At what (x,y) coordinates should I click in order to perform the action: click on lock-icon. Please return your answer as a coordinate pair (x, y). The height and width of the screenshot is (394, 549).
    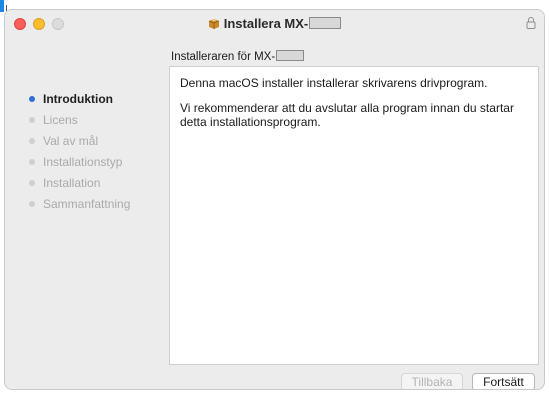
    Looking at the image, I should click on (531, 23).